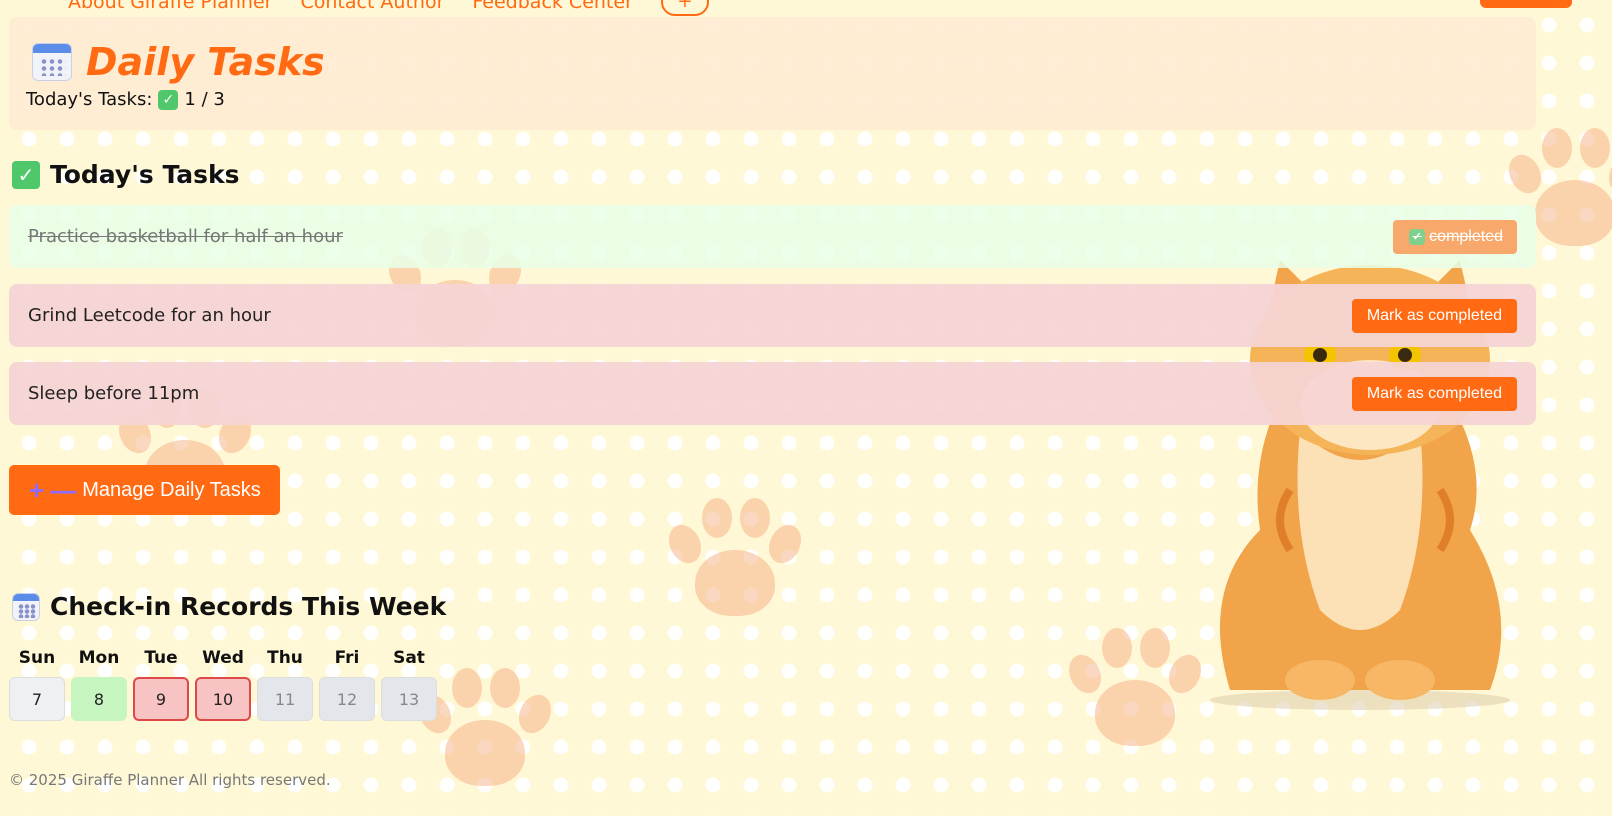 This screenshot has width=1612, height=816. What do you see at coordinates (171, 489) in the screenshot?
I see `manage-button-label: Manage Daily Tasks` at bounding box center [171, 489].